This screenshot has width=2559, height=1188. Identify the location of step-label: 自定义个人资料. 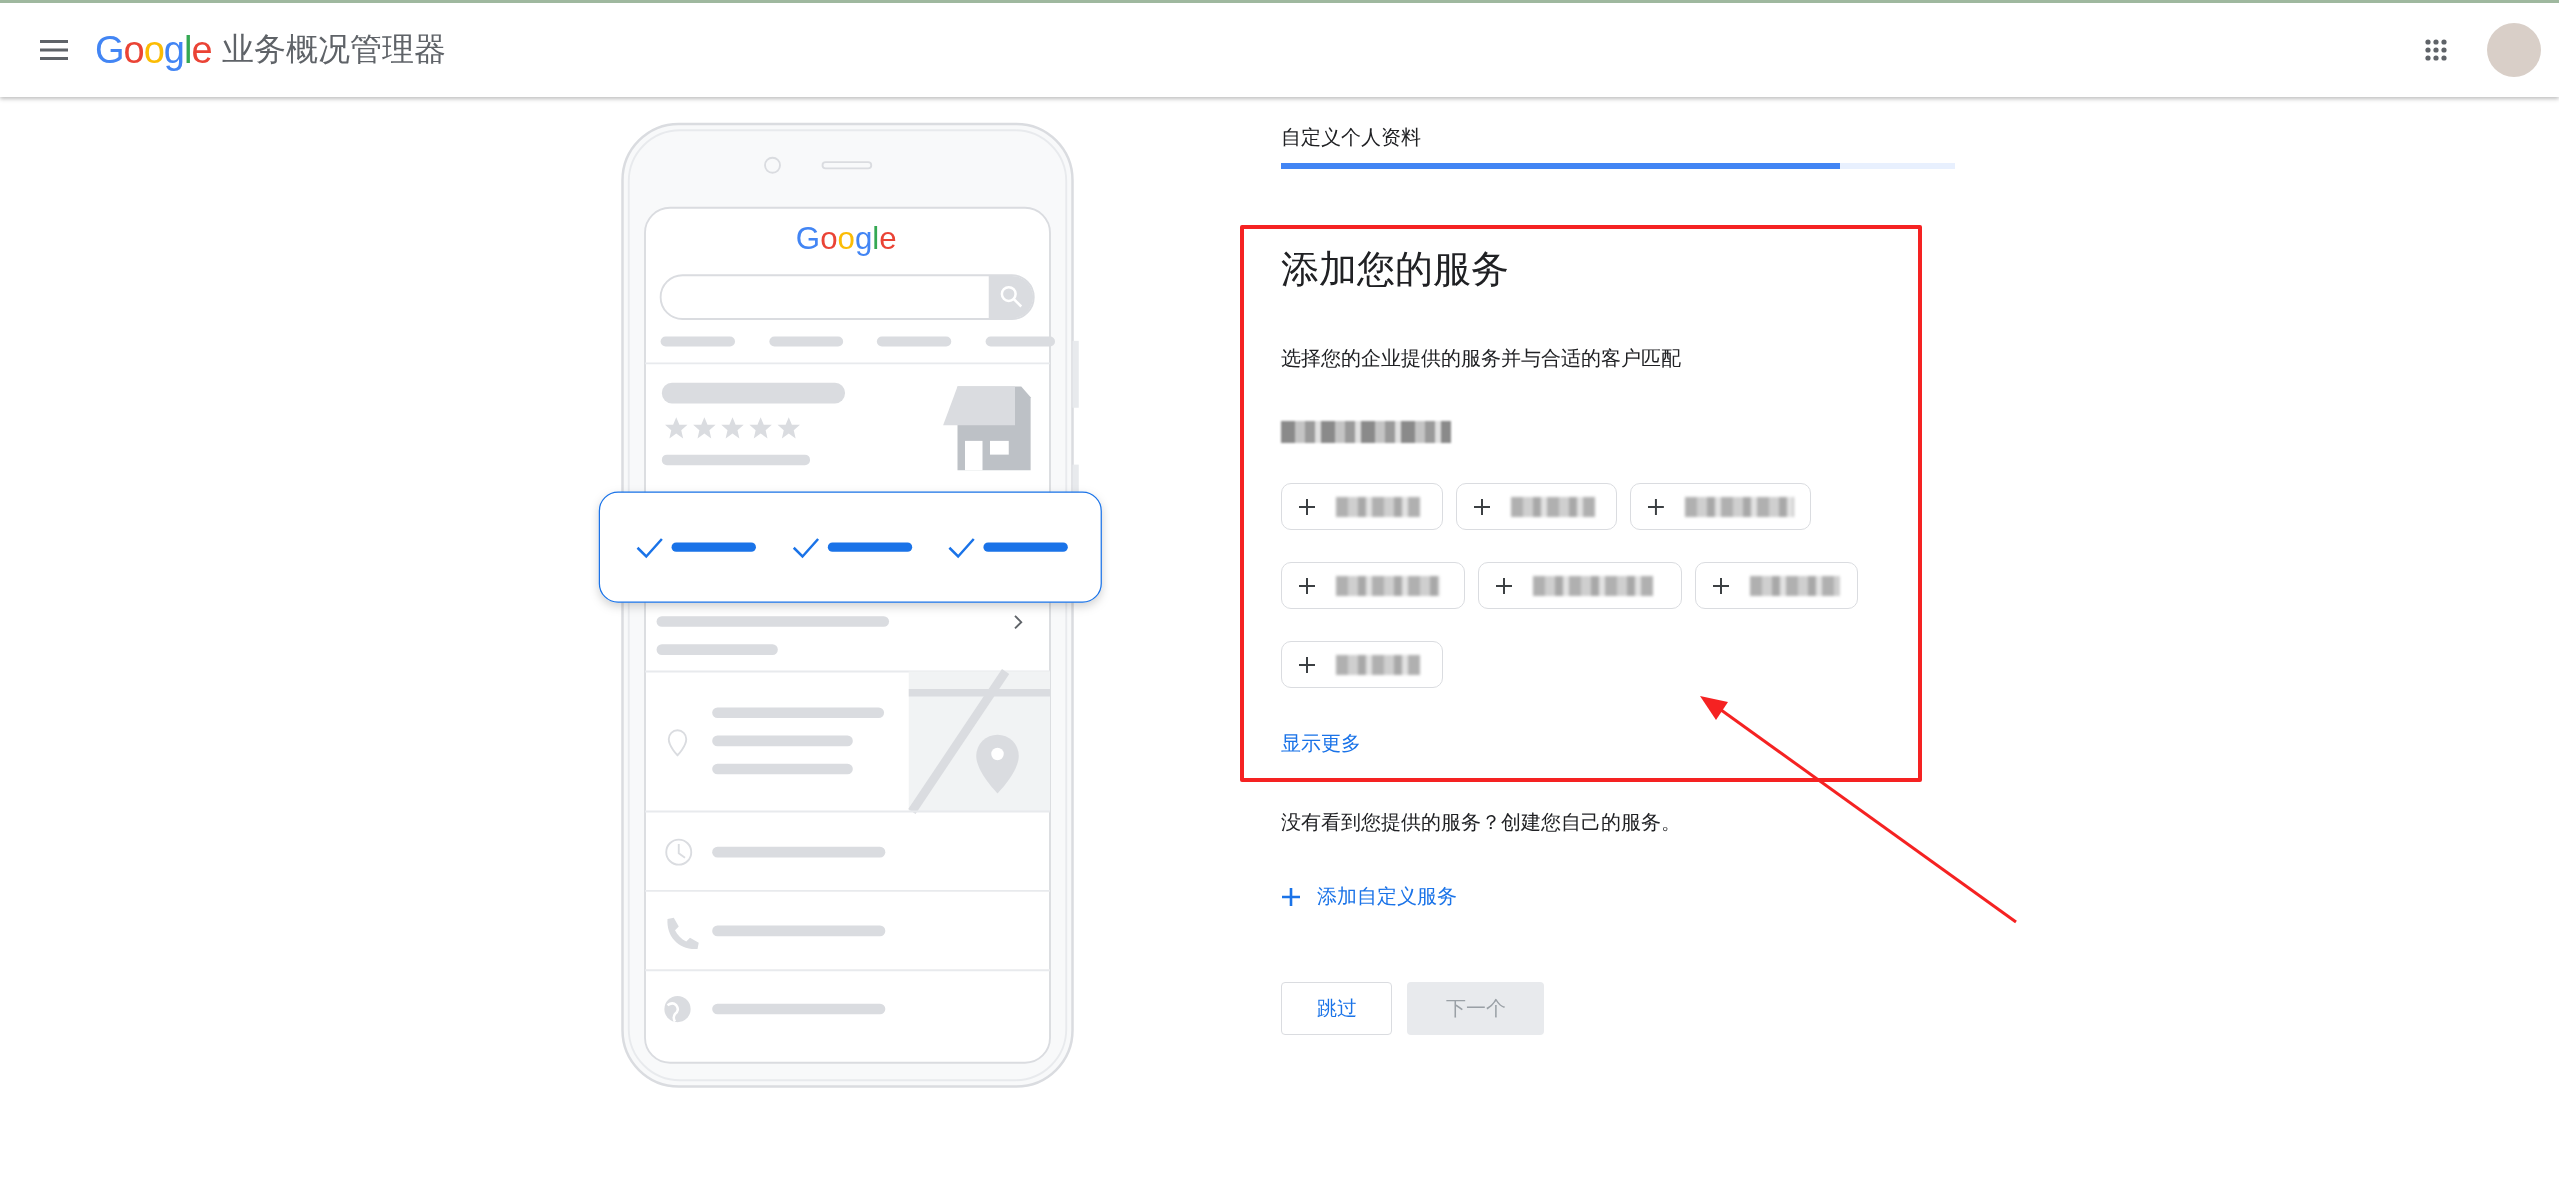
(1351, 137).